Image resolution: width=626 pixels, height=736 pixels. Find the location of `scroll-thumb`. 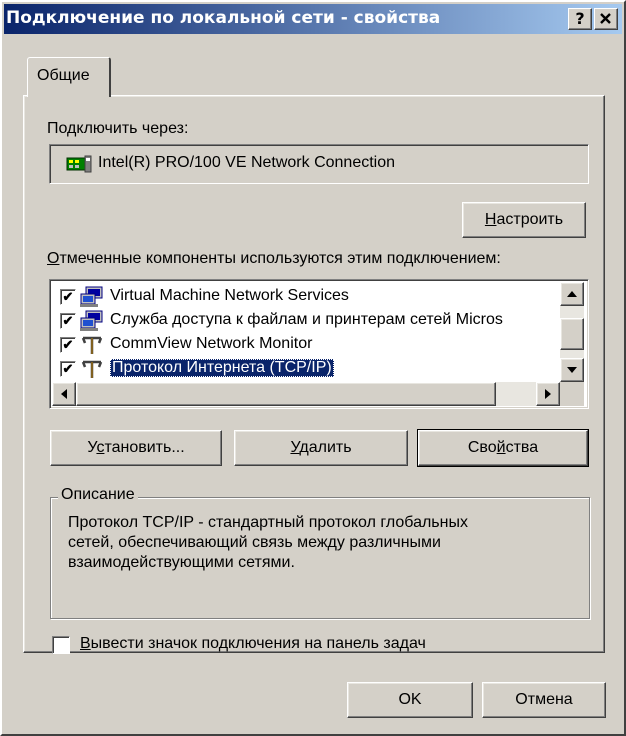

scroll-thumb is located at coordinates (572, 334).